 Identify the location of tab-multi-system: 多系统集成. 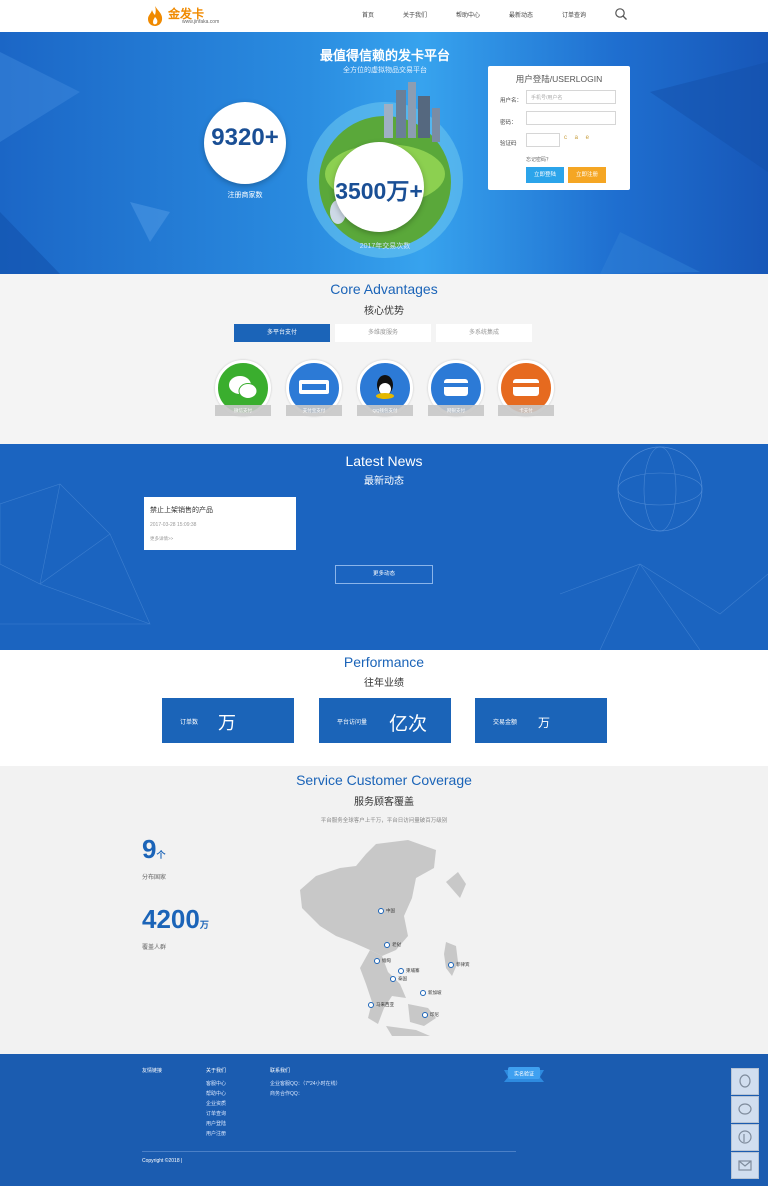
(484, 333).